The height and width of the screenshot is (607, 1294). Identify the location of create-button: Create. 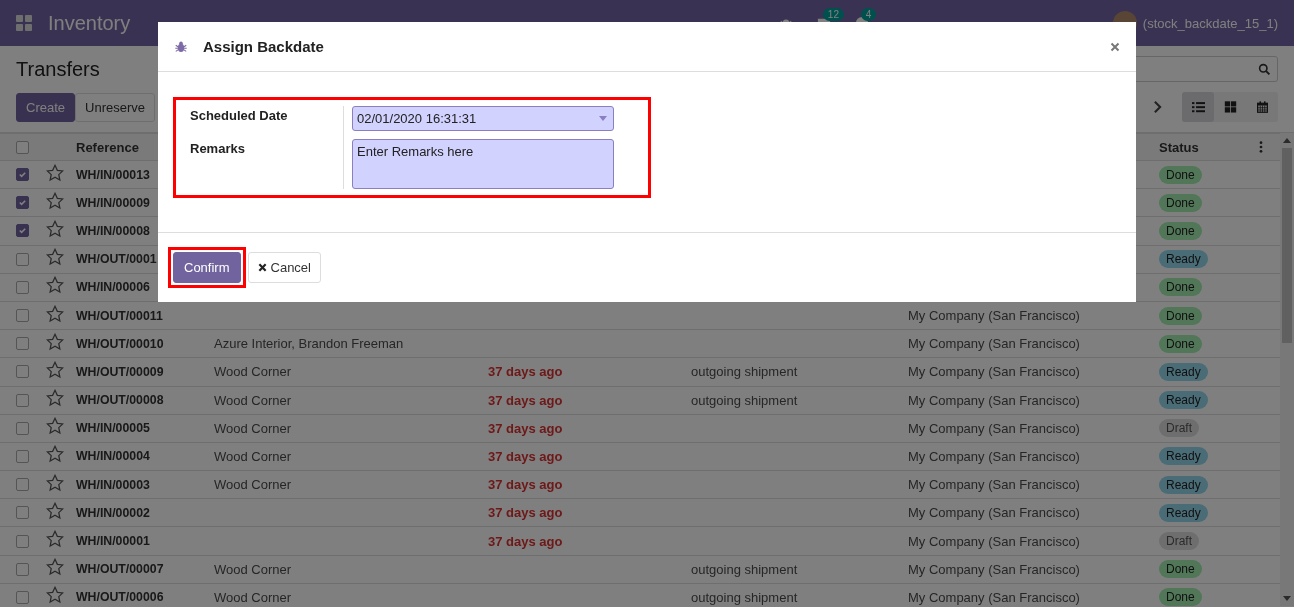
(46, 107).